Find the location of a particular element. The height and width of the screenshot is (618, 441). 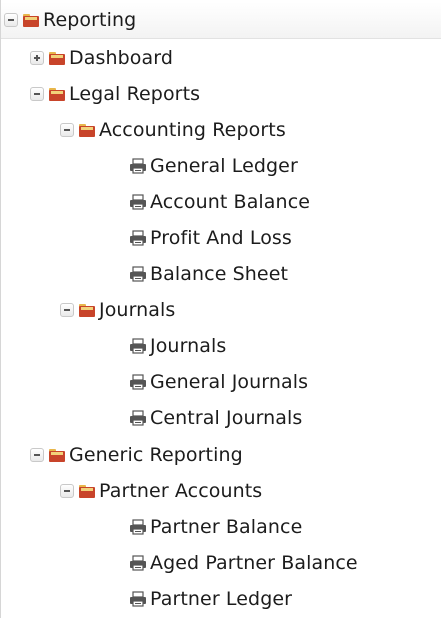

tree-item-dashboard: Dashboard is located at coordinates (221, 58).